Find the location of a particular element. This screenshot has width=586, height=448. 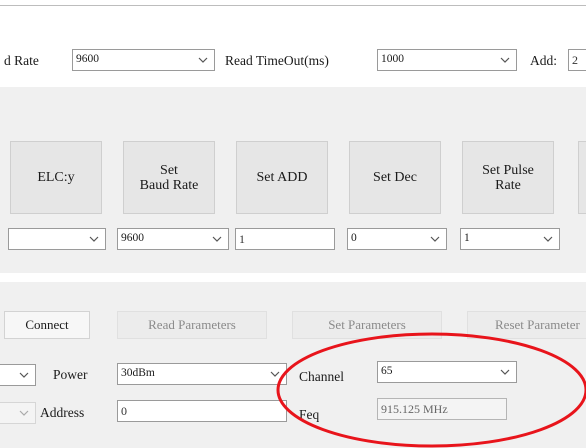

baud-set-select: 9600 is located at coordinates (173, 239).